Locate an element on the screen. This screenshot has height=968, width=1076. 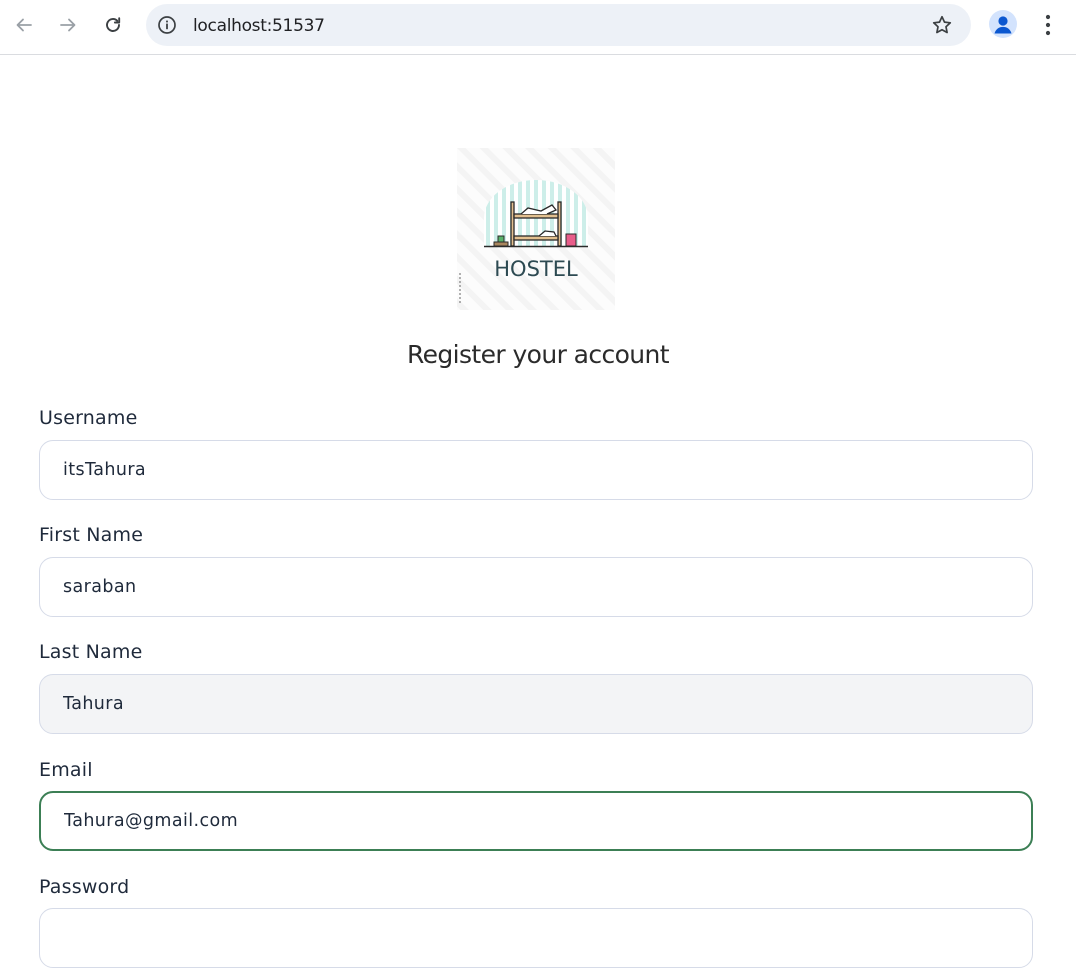
site-info-icon is located at coordinates (167, 25).